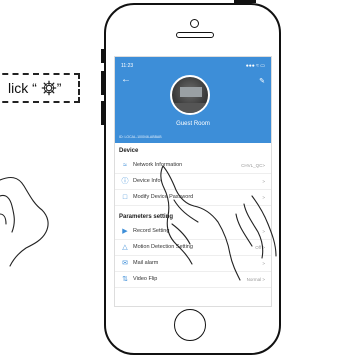 The width and height of the screenshot is (364, 356). Describe the element at coordinates (201, 223) in the screenshot. I see `center-hand` at that location.